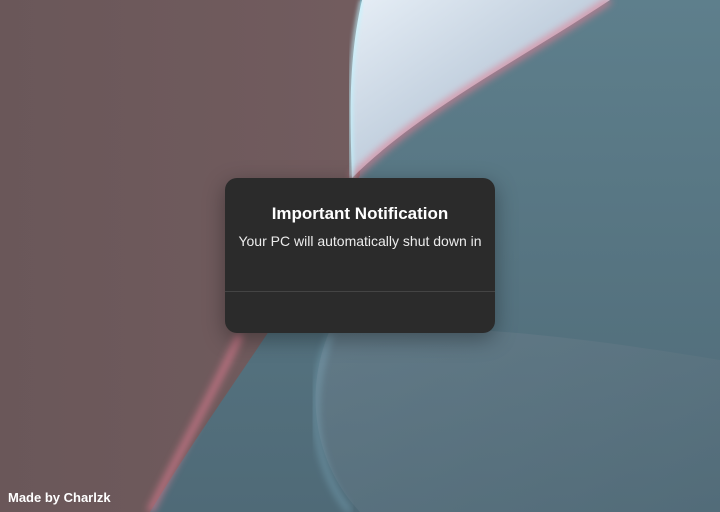  I want to click on dialog-action-area, so click(360, 312).